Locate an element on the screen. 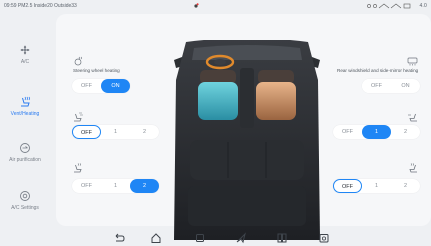  split-screen-icon is located at coordinates (282, 238).